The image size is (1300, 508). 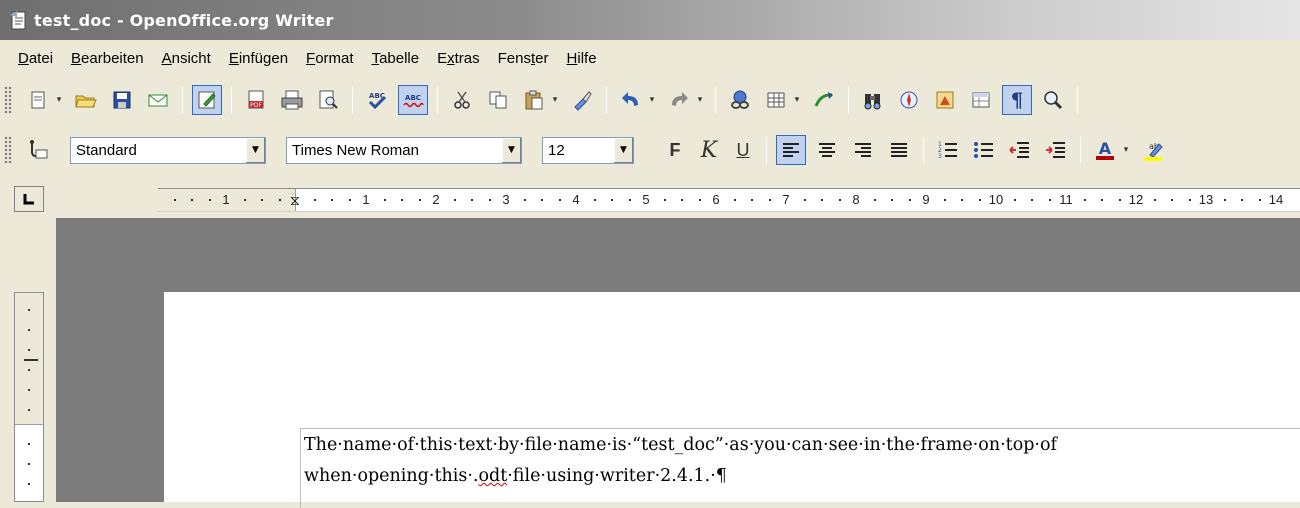 What do you see at coordinates (945, 100) in the screenshot?
I see `gallery-icon` at bounding box center [945, 100].